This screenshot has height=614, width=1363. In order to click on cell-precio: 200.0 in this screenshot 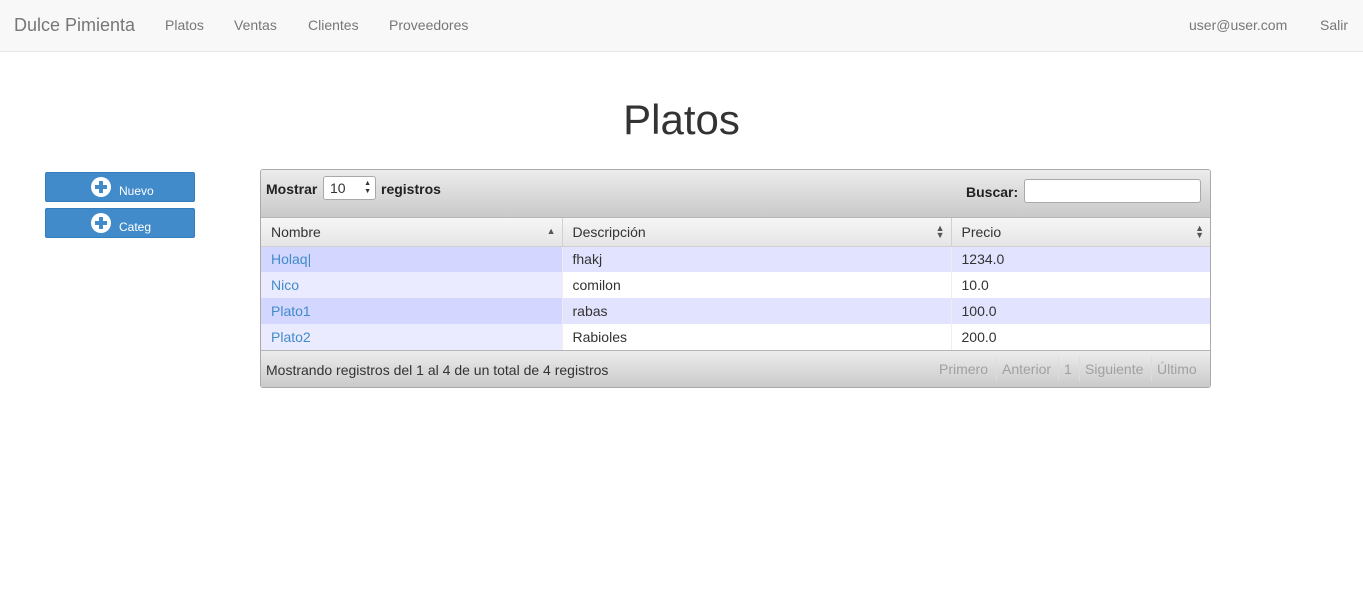, I will do `click(1080, 337)`.